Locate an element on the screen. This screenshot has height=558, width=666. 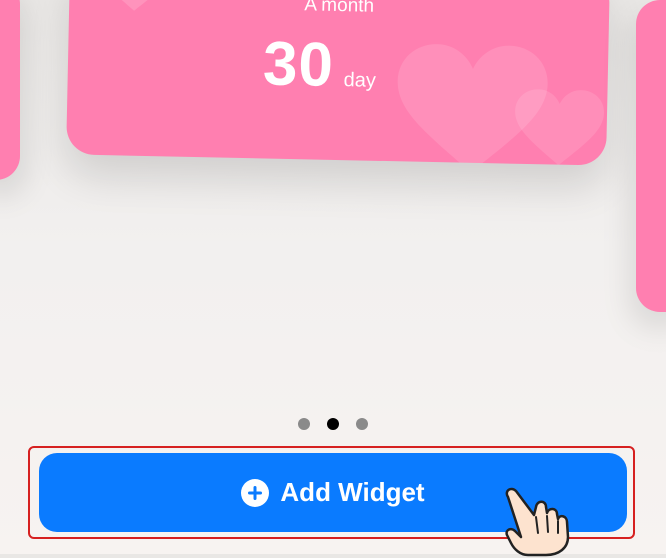
page-dot-active is located at coordinates (333, 424).